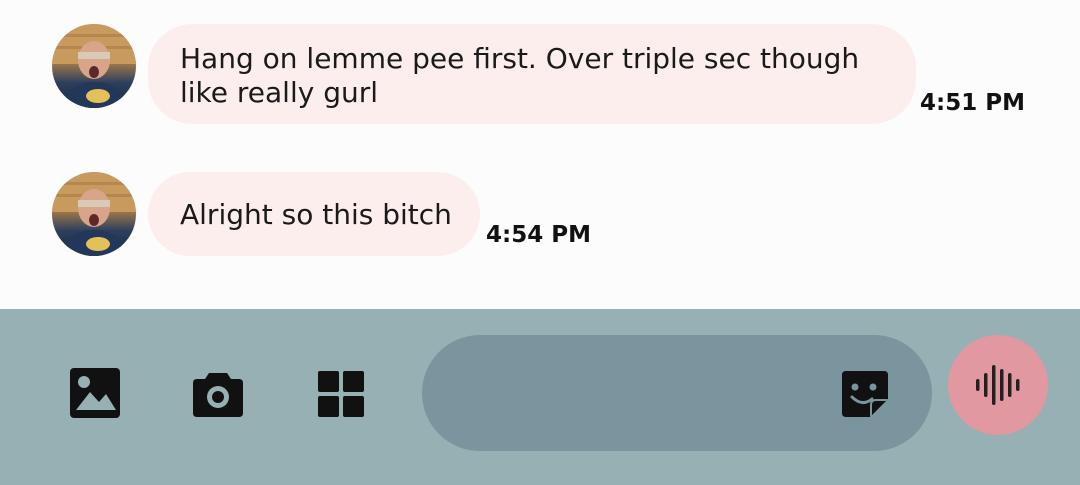 The image size is (1080, 485). I want to click on message-timestamp: 4:51 PM, so click(972, 103).